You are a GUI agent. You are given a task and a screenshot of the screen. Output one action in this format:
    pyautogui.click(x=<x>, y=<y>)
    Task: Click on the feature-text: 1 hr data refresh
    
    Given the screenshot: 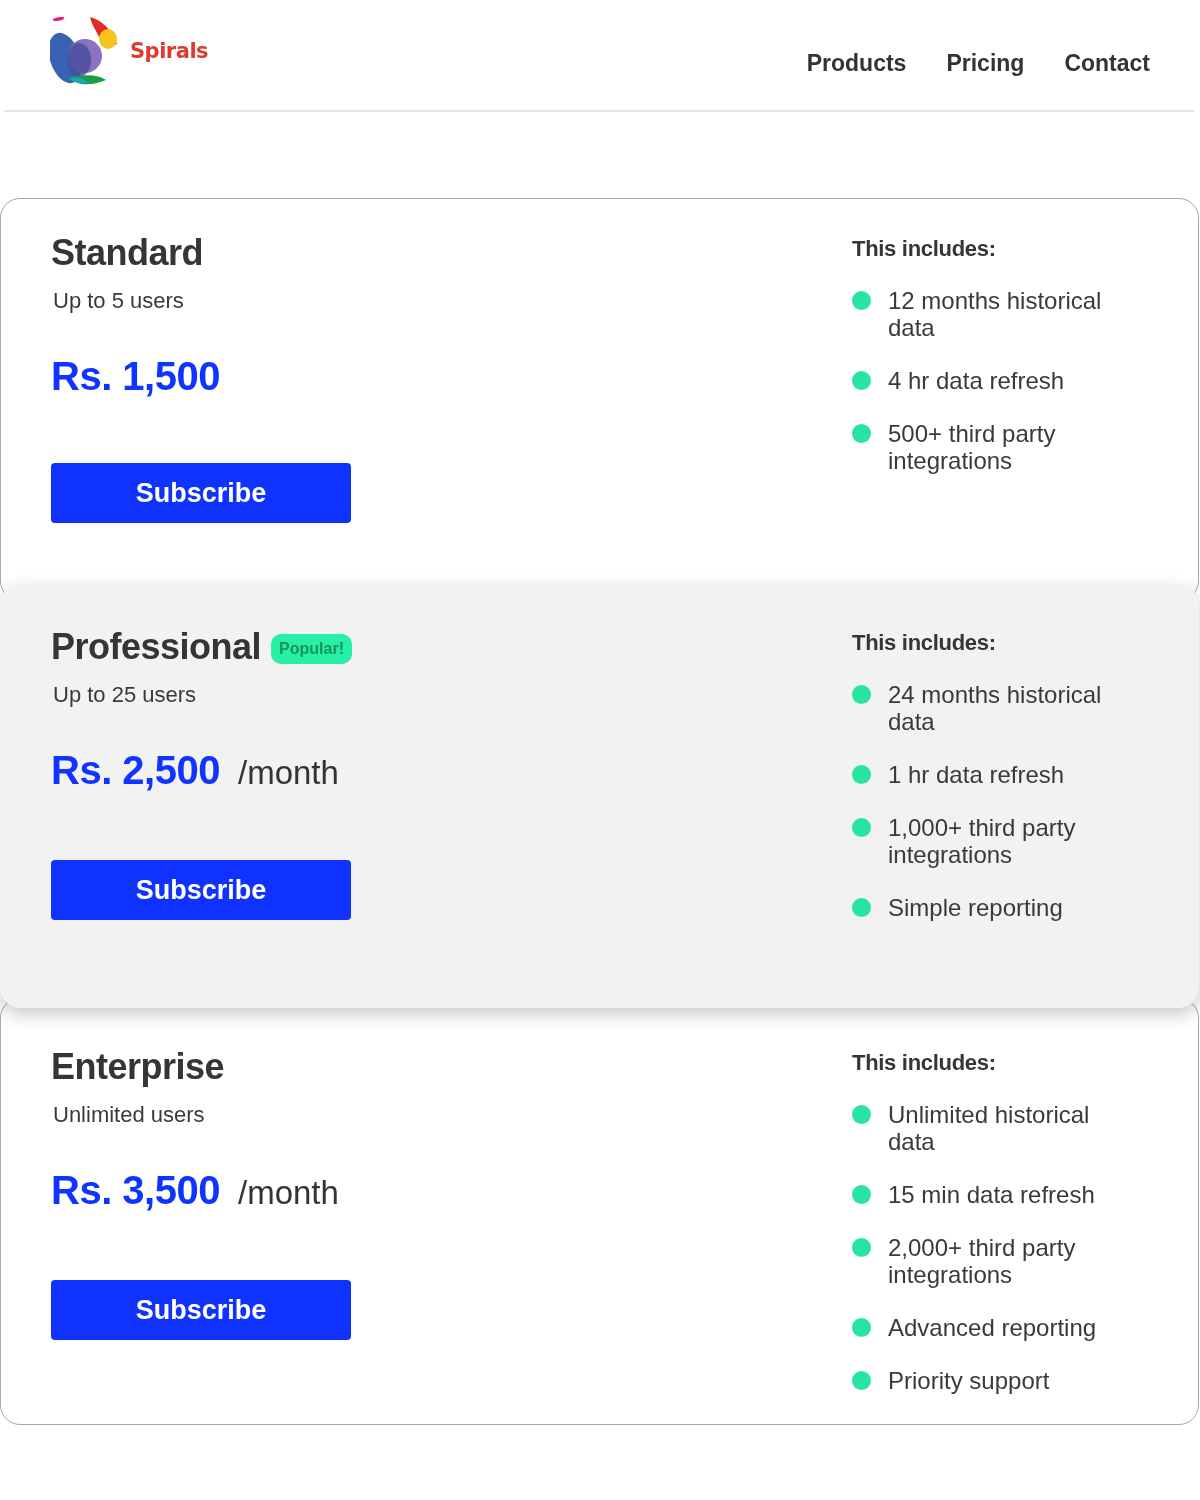 What is the action you would take?
    pyautogui.click(x=977, y=774)
    